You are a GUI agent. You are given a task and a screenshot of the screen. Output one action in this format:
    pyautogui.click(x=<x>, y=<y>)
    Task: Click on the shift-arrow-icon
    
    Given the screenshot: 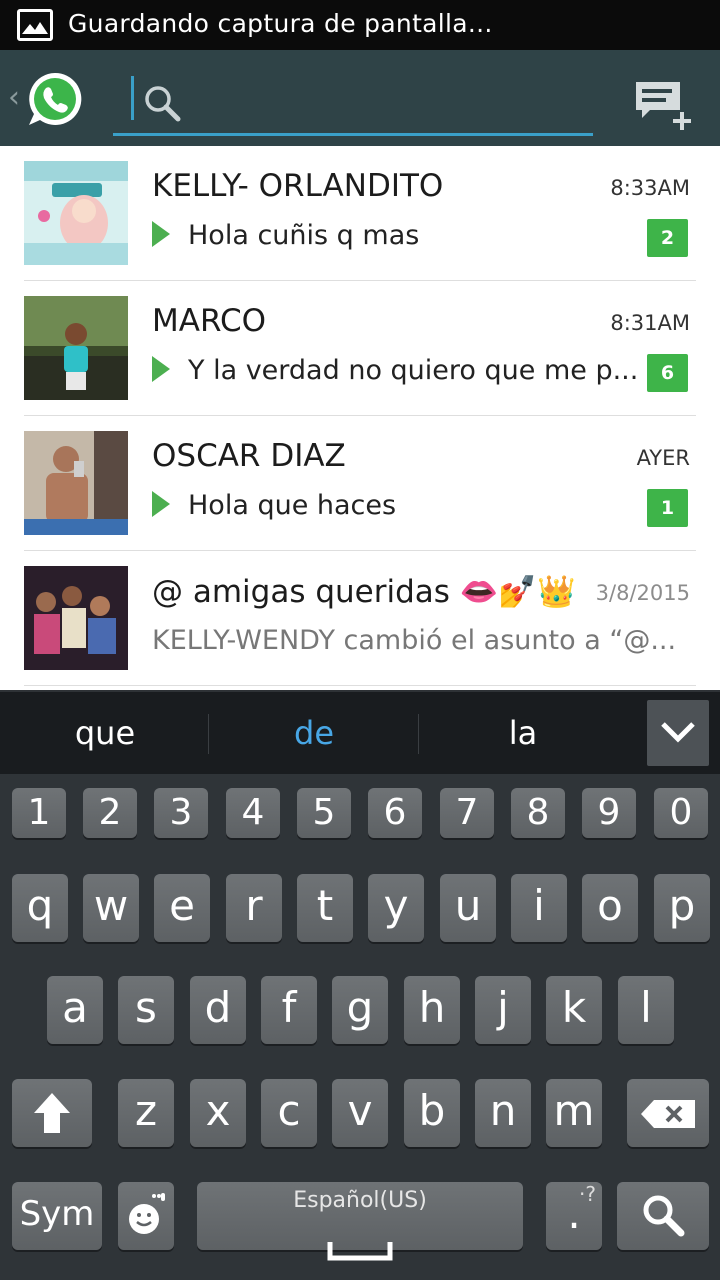 What is the action you would take?
    pyautogui.click(x=52, y=1113)
    